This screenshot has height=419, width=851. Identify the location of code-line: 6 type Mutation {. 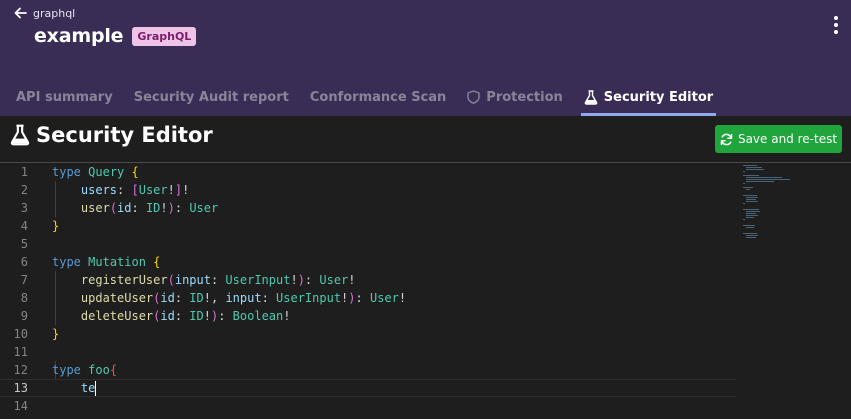
(90, 262).